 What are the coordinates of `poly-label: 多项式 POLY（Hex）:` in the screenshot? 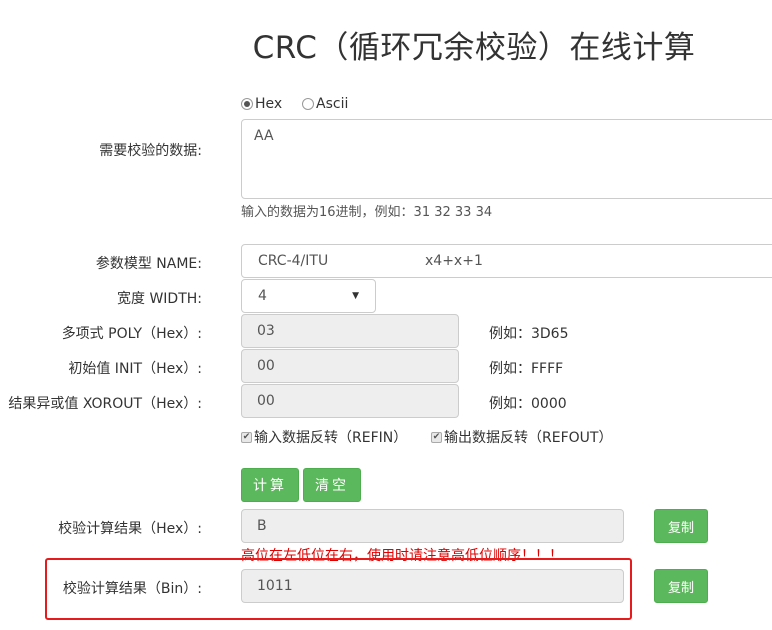 It's located at (131, 334).